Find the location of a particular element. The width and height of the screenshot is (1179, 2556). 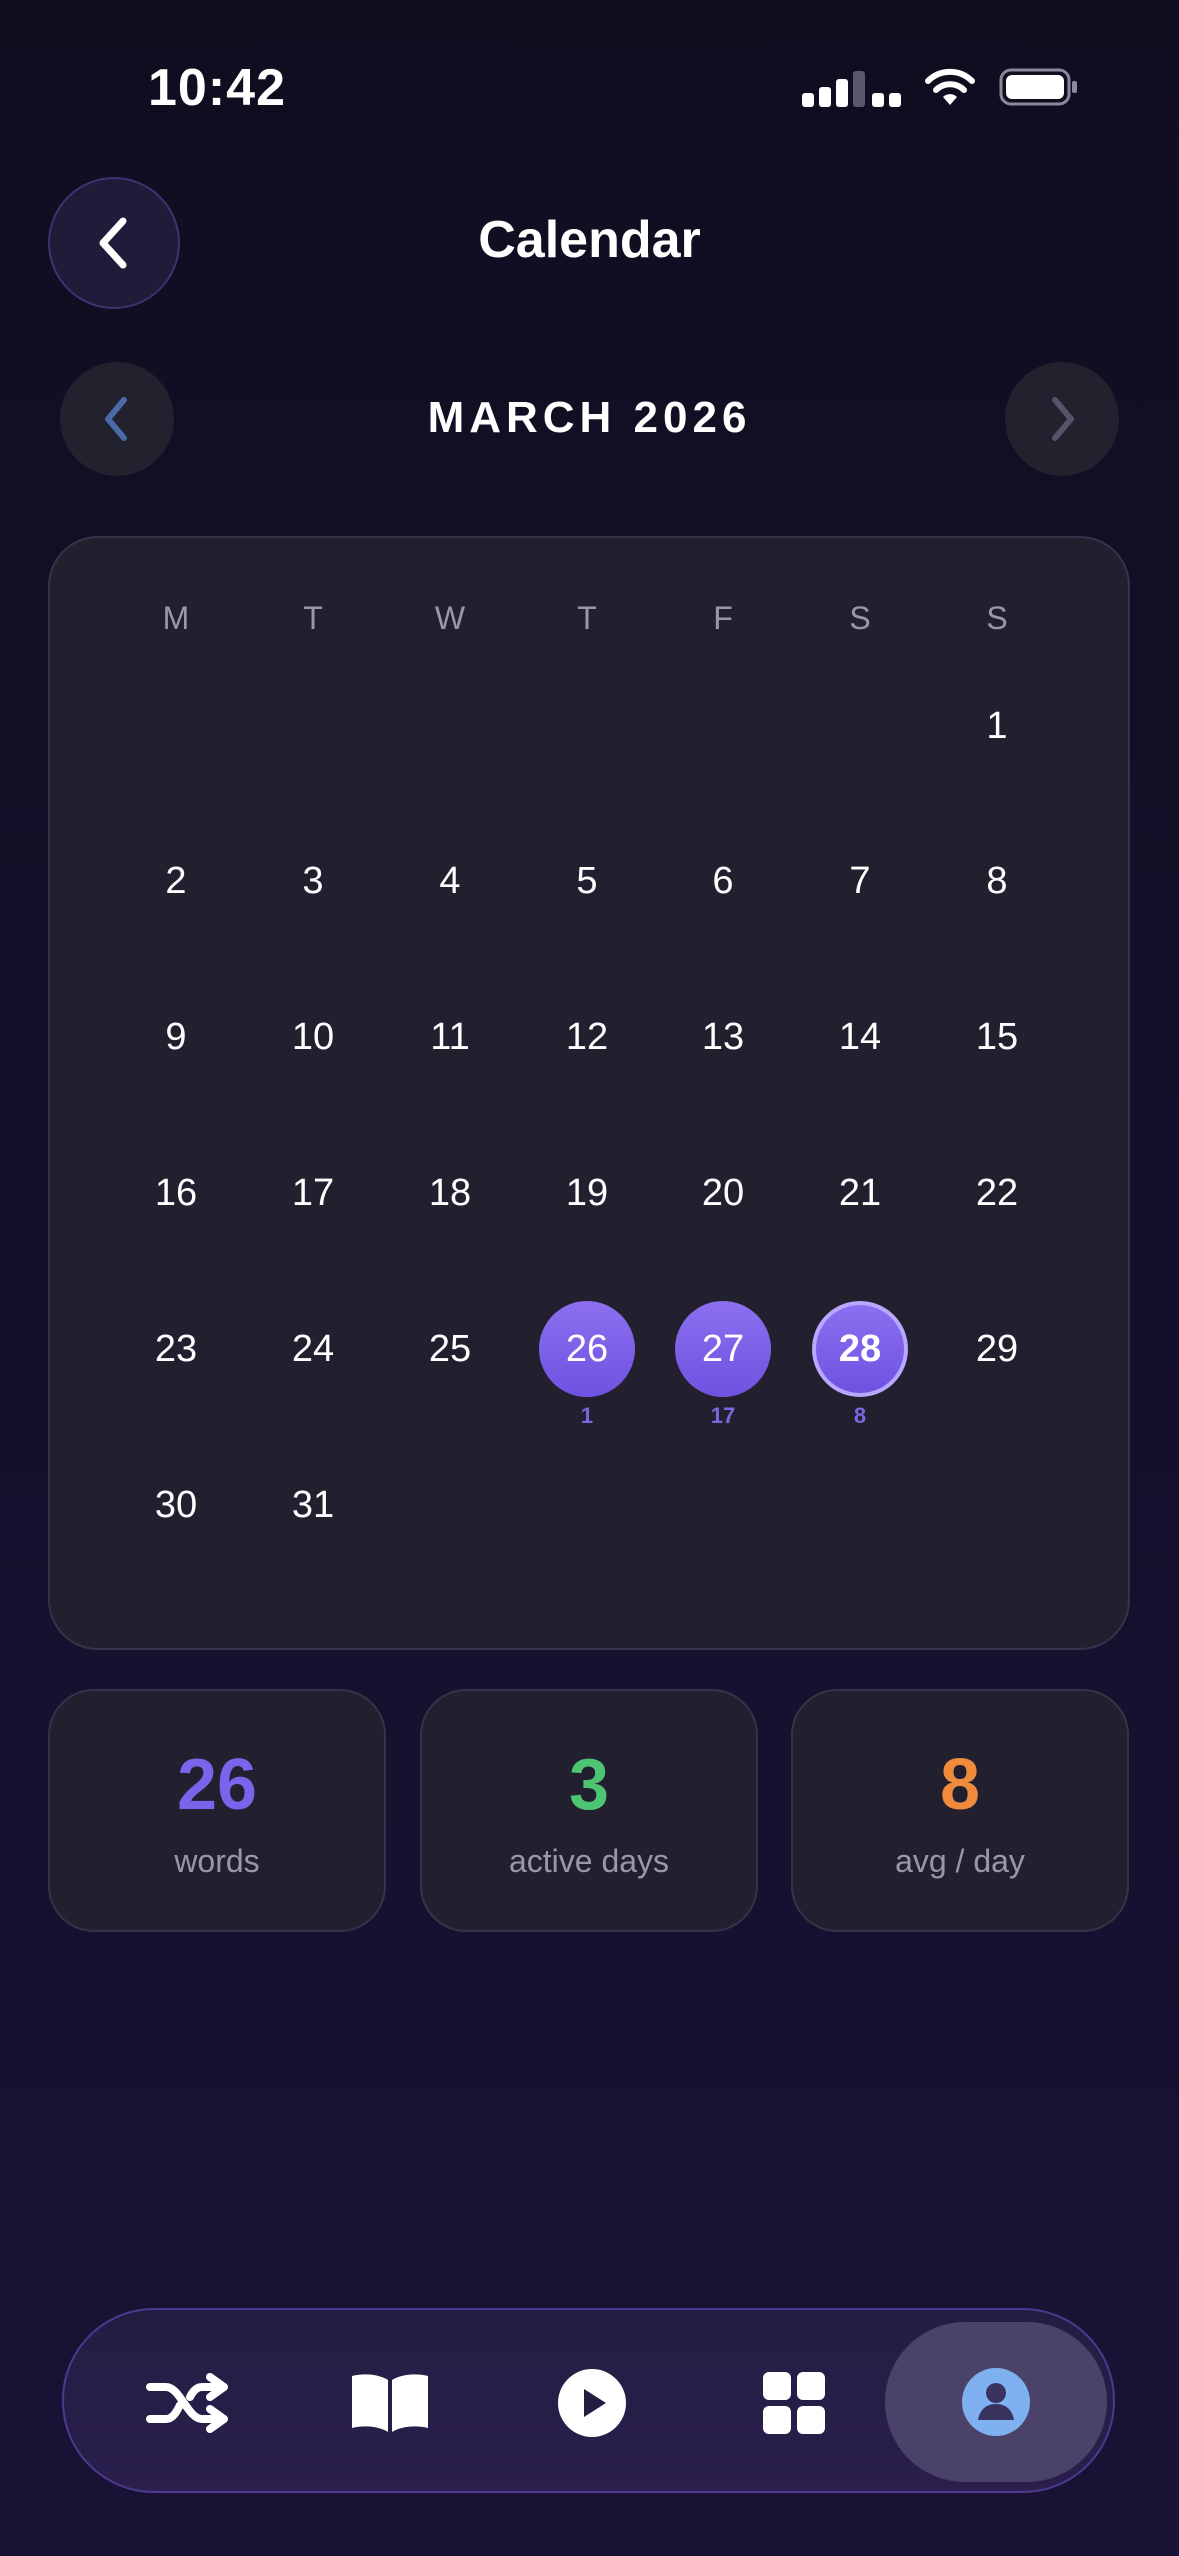

calendar-day: 31 is located at coordinates (313, 1505).